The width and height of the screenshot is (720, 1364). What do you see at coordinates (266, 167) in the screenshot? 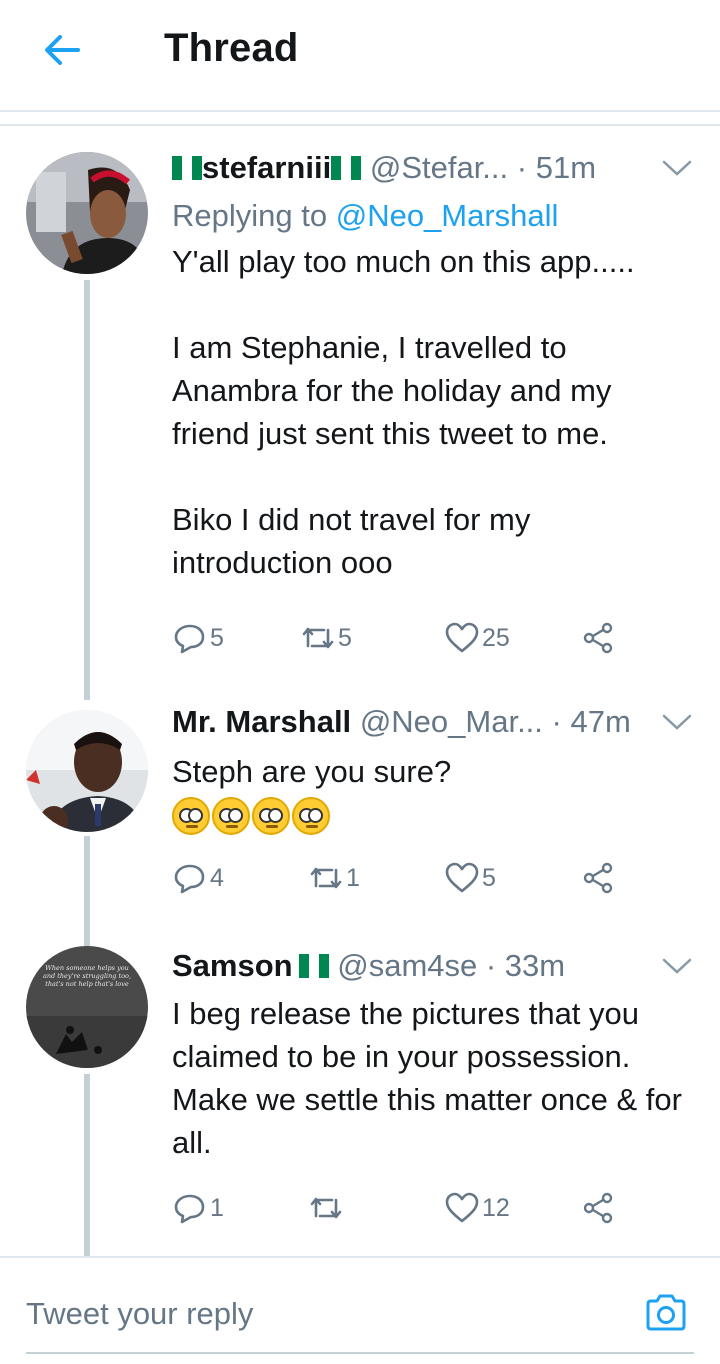
I see `author-name: stefarniii` at bounding box center [266, 167].